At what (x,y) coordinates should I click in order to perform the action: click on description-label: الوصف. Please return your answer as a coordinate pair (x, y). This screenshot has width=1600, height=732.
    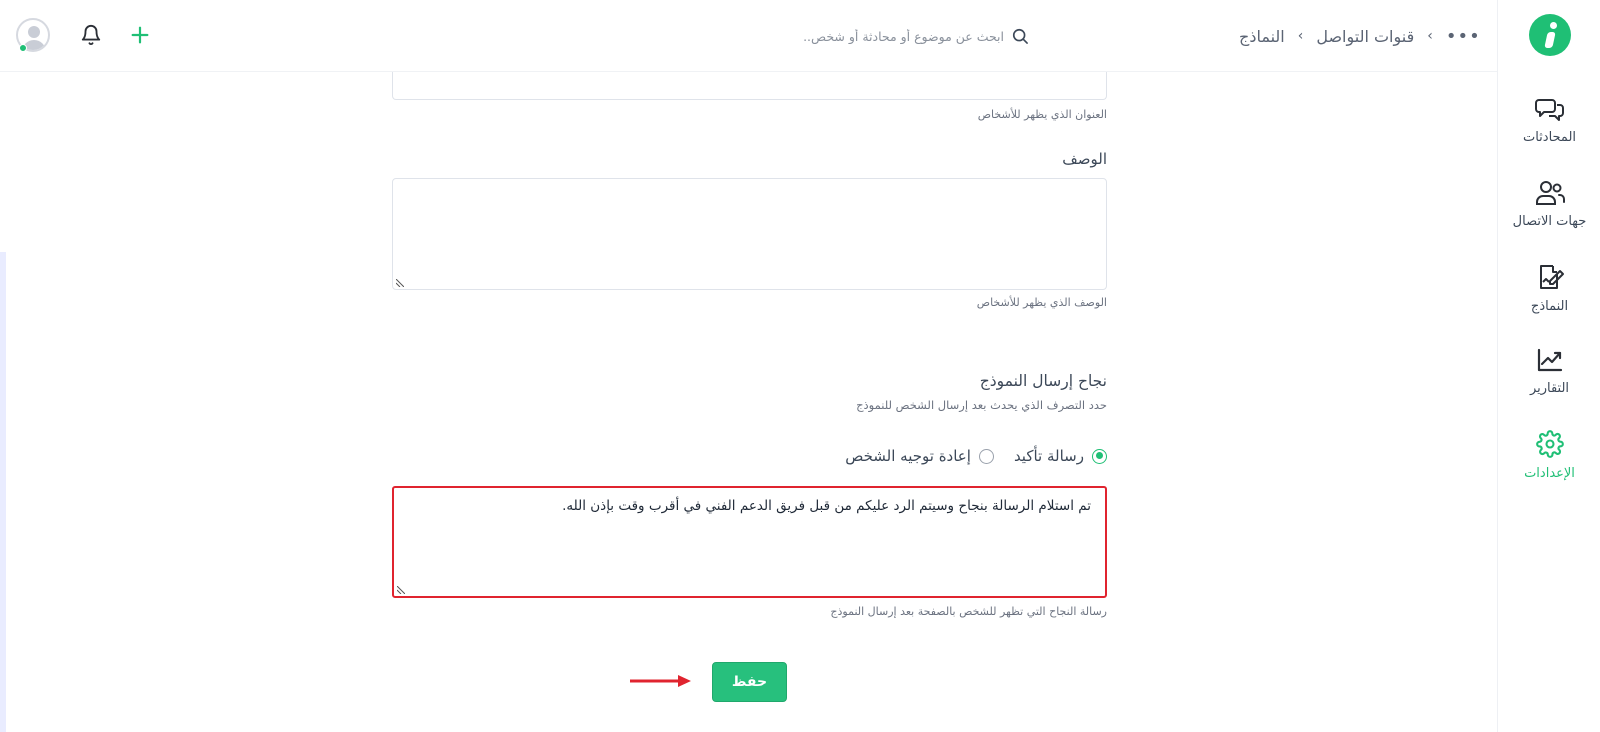
    Looking at the image, I should click on (1084, 159).